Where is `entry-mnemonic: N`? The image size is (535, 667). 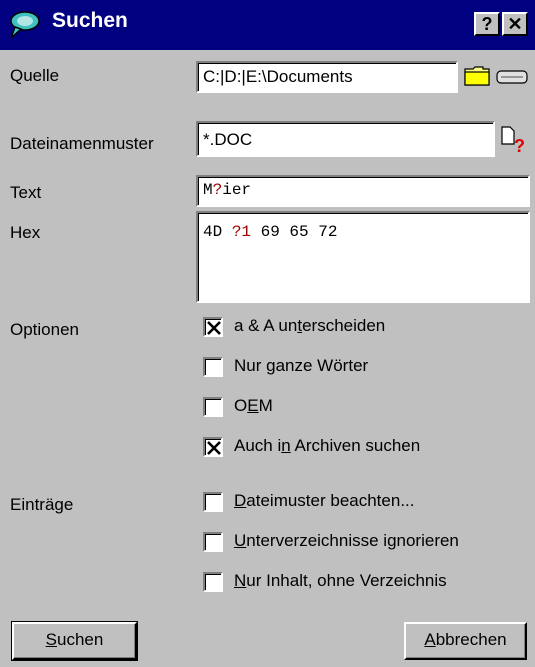 entry-mnemonic: N is located at coordinates (240, 580).